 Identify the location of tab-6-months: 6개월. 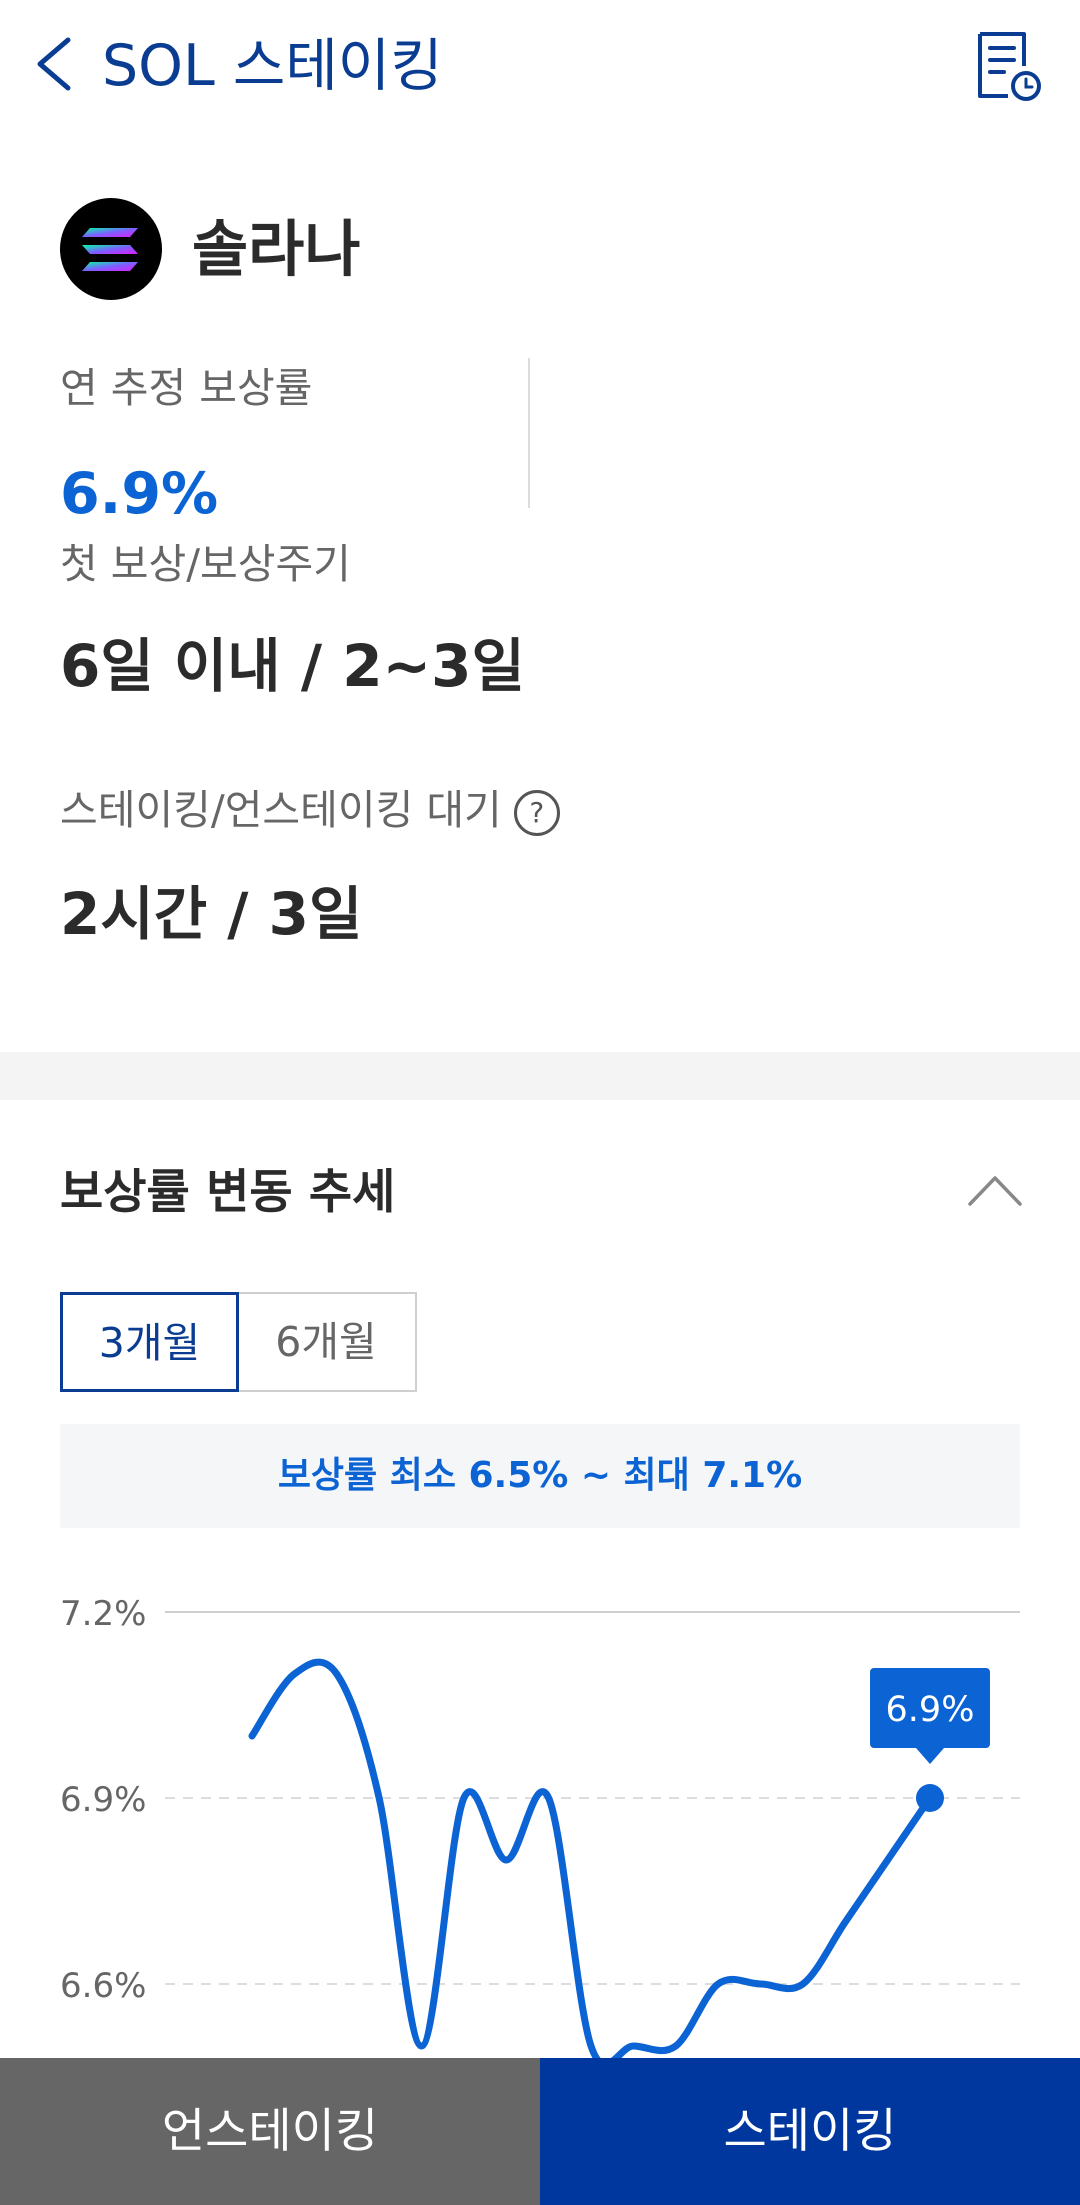
(327, 1342).